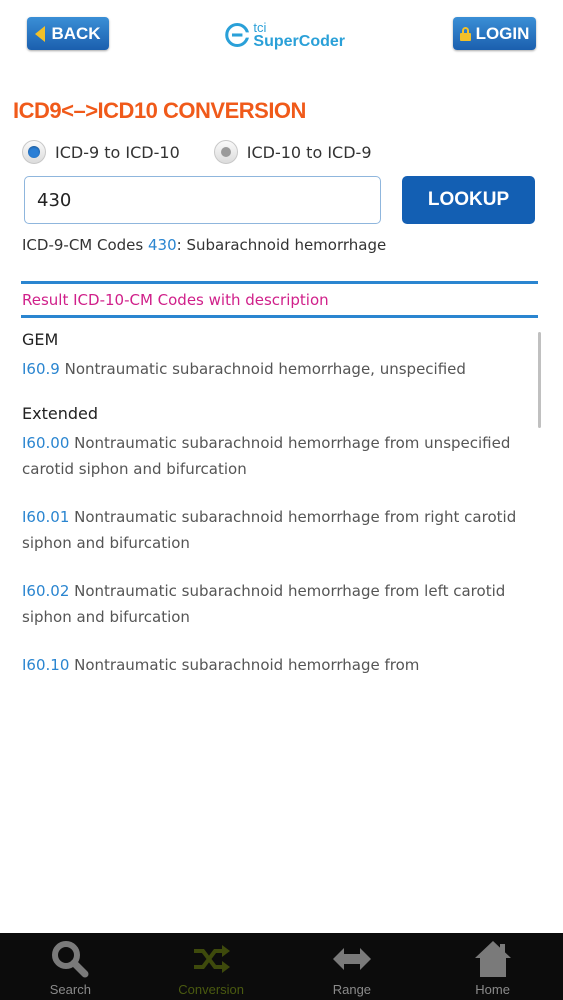 The height and width of the screenshot is (1000, 563). Describe the element at coordinates (309, 152) in the screenshot. I see `radio-label-icd10-to-icd9: ICD-10 to ICD-9` at that location.